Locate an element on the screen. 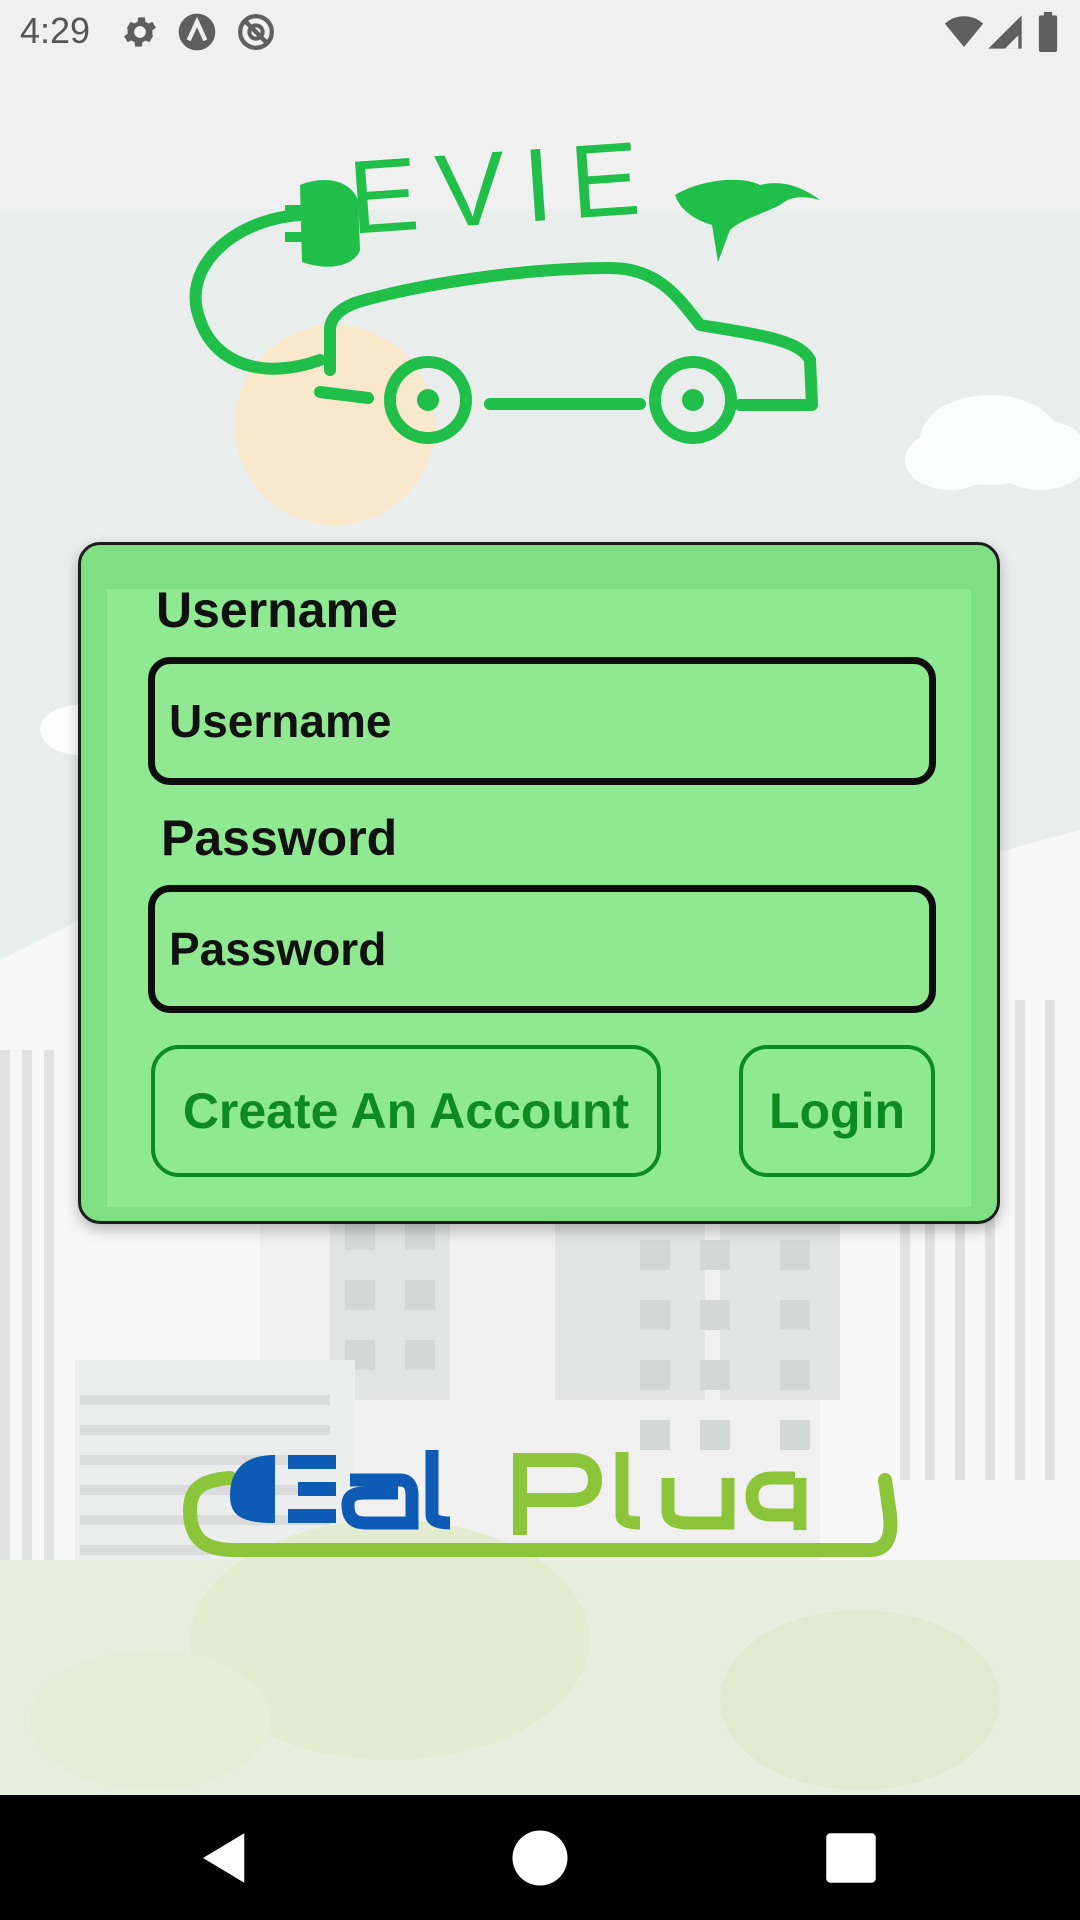 The height and width of the screenshot is (1920, 1080). status-bar: 4:29 is located at coordinates (540, 32).